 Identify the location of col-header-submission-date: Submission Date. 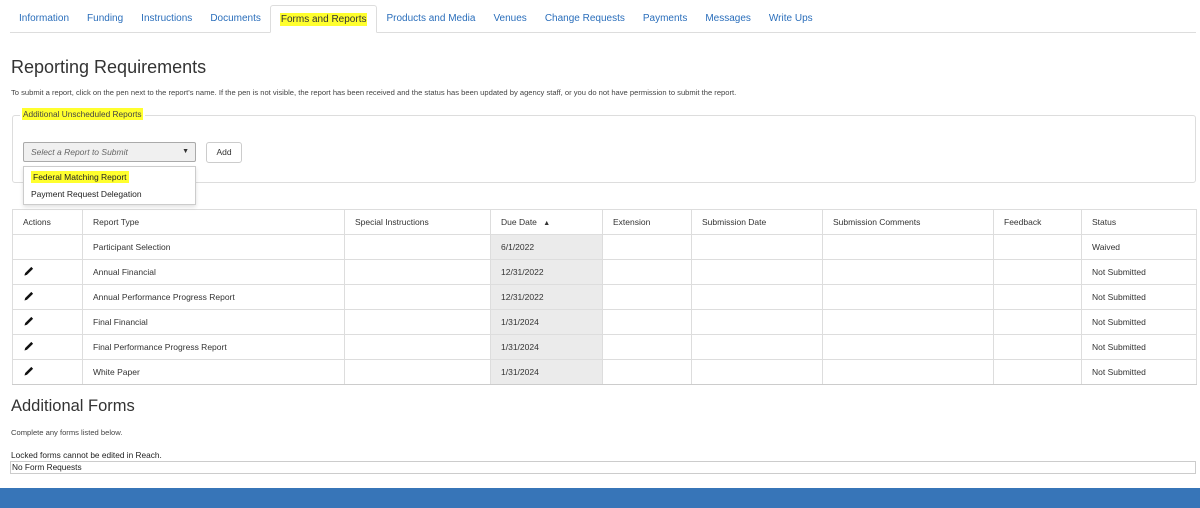
(757, 222).